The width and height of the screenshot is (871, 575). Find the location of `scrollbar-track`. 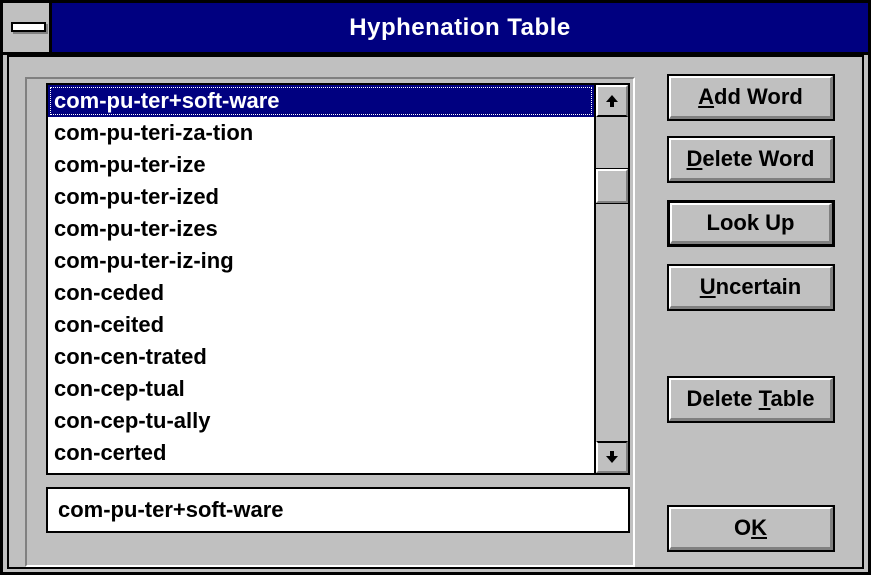

scrollbar-track is located at coordinates (612, 279).